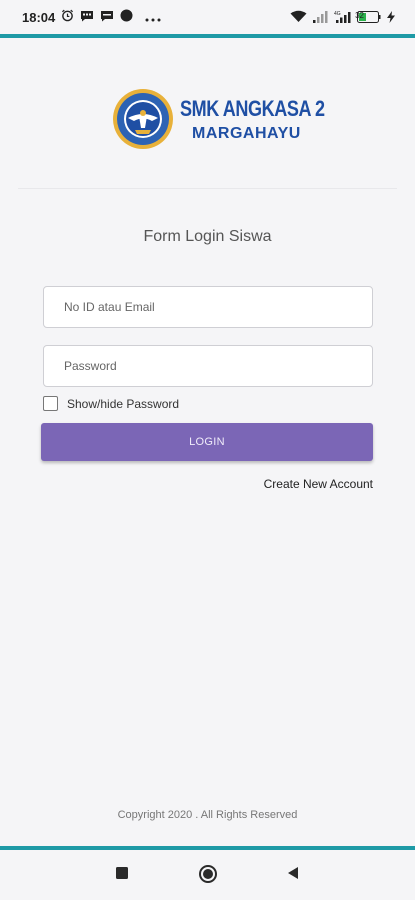  I want to click on status-bar: 18:04 4G 32, so click(207, 17).